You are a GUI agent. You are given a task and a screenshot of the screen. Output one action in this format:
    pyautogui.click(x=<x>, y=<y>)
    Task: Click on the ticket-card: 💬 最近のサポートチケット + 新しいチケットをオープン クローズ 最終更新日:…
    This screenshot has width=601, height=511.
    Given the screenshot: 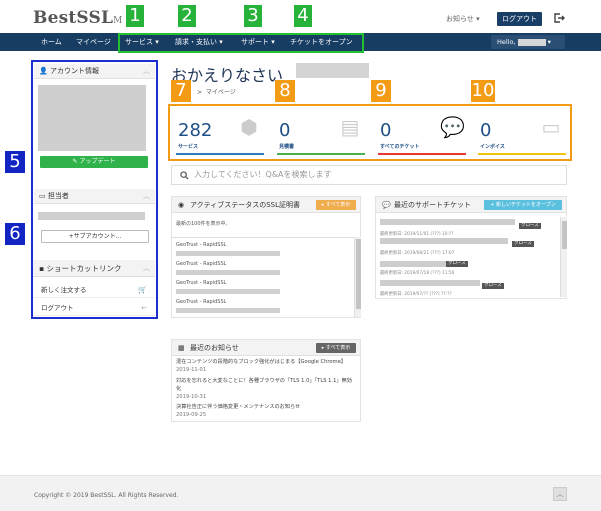 What is the action you would take?
    pyautogui.click(x=471, y=247)
    